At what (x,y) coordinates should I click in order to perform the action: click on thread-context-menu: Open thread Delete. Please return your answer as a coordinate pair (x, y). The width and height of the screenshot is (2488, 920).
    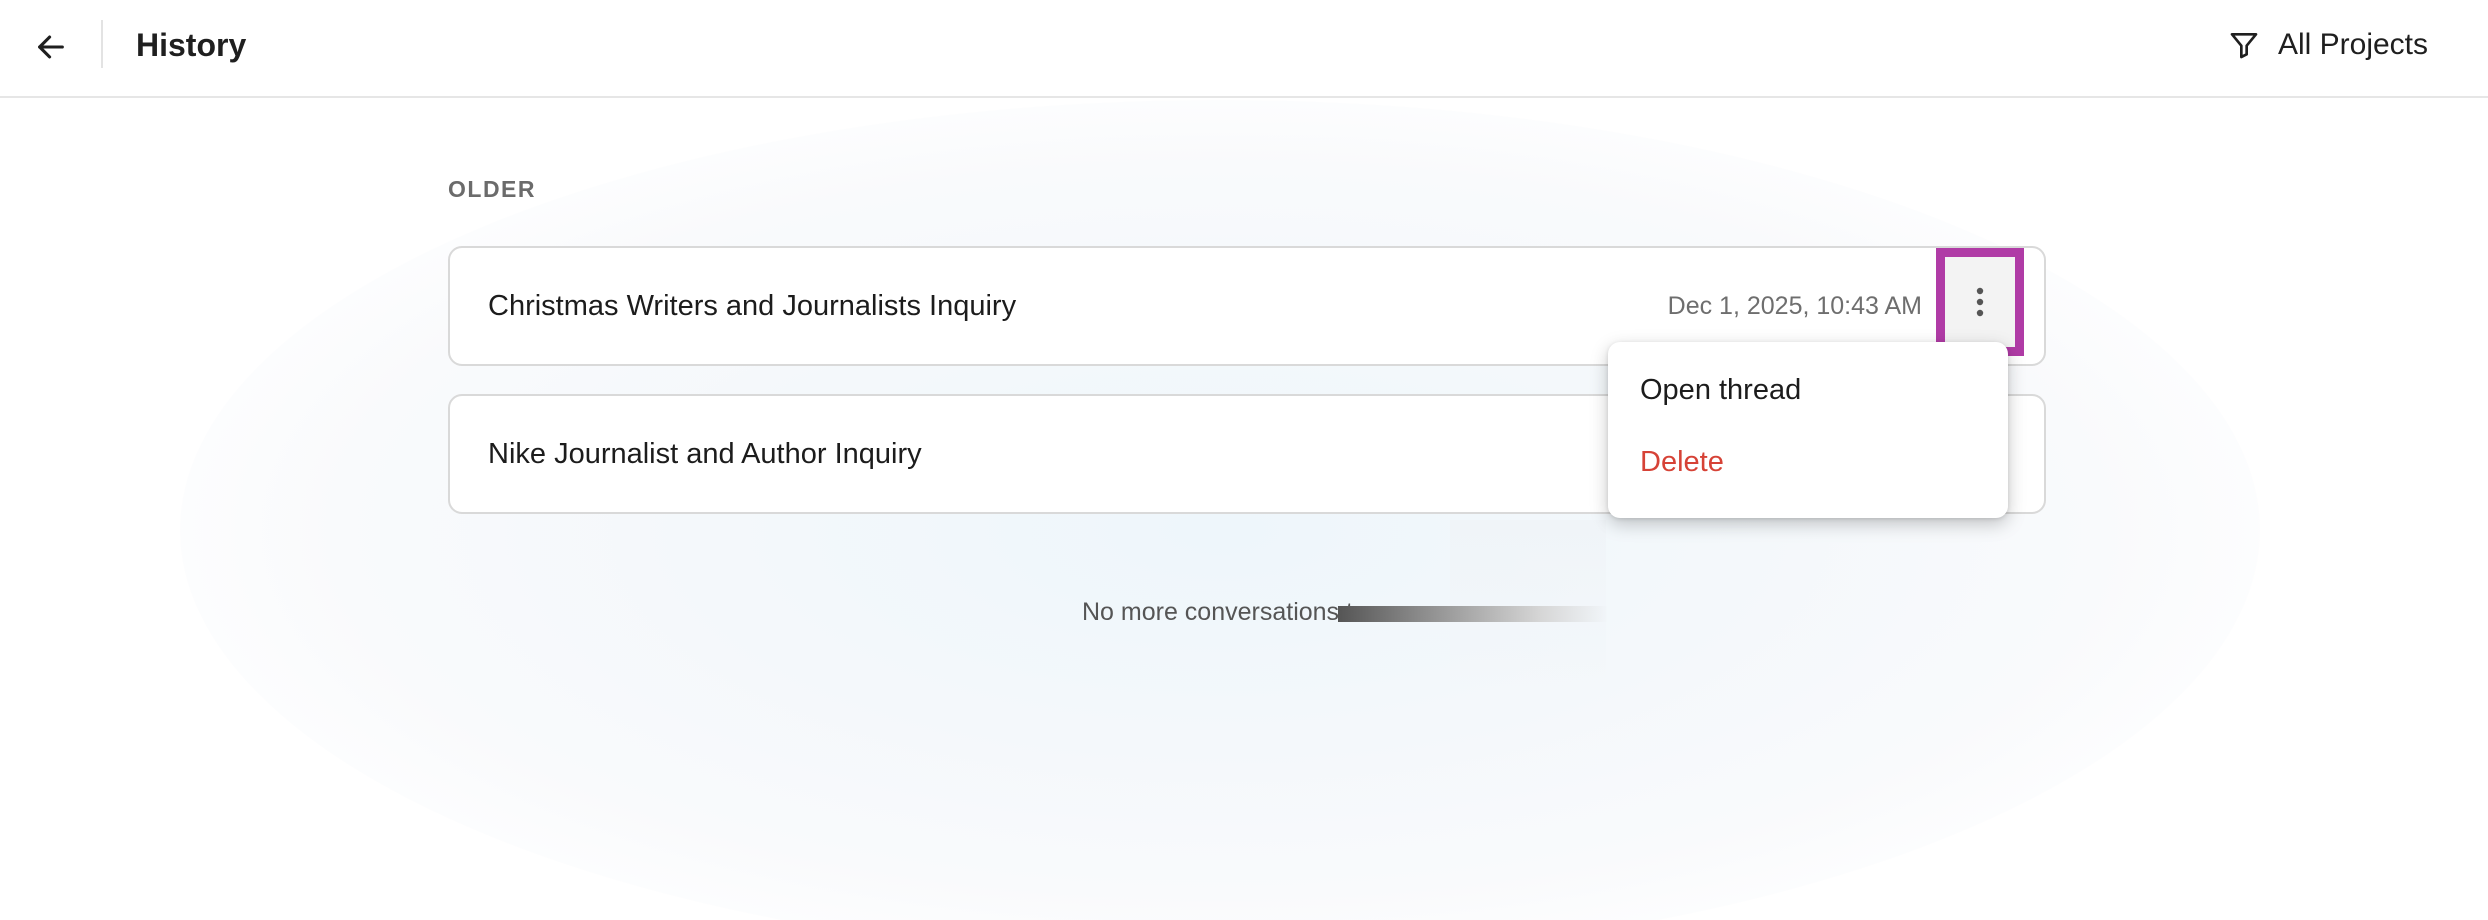
    Looking at the image, I should click on (1808, 430).